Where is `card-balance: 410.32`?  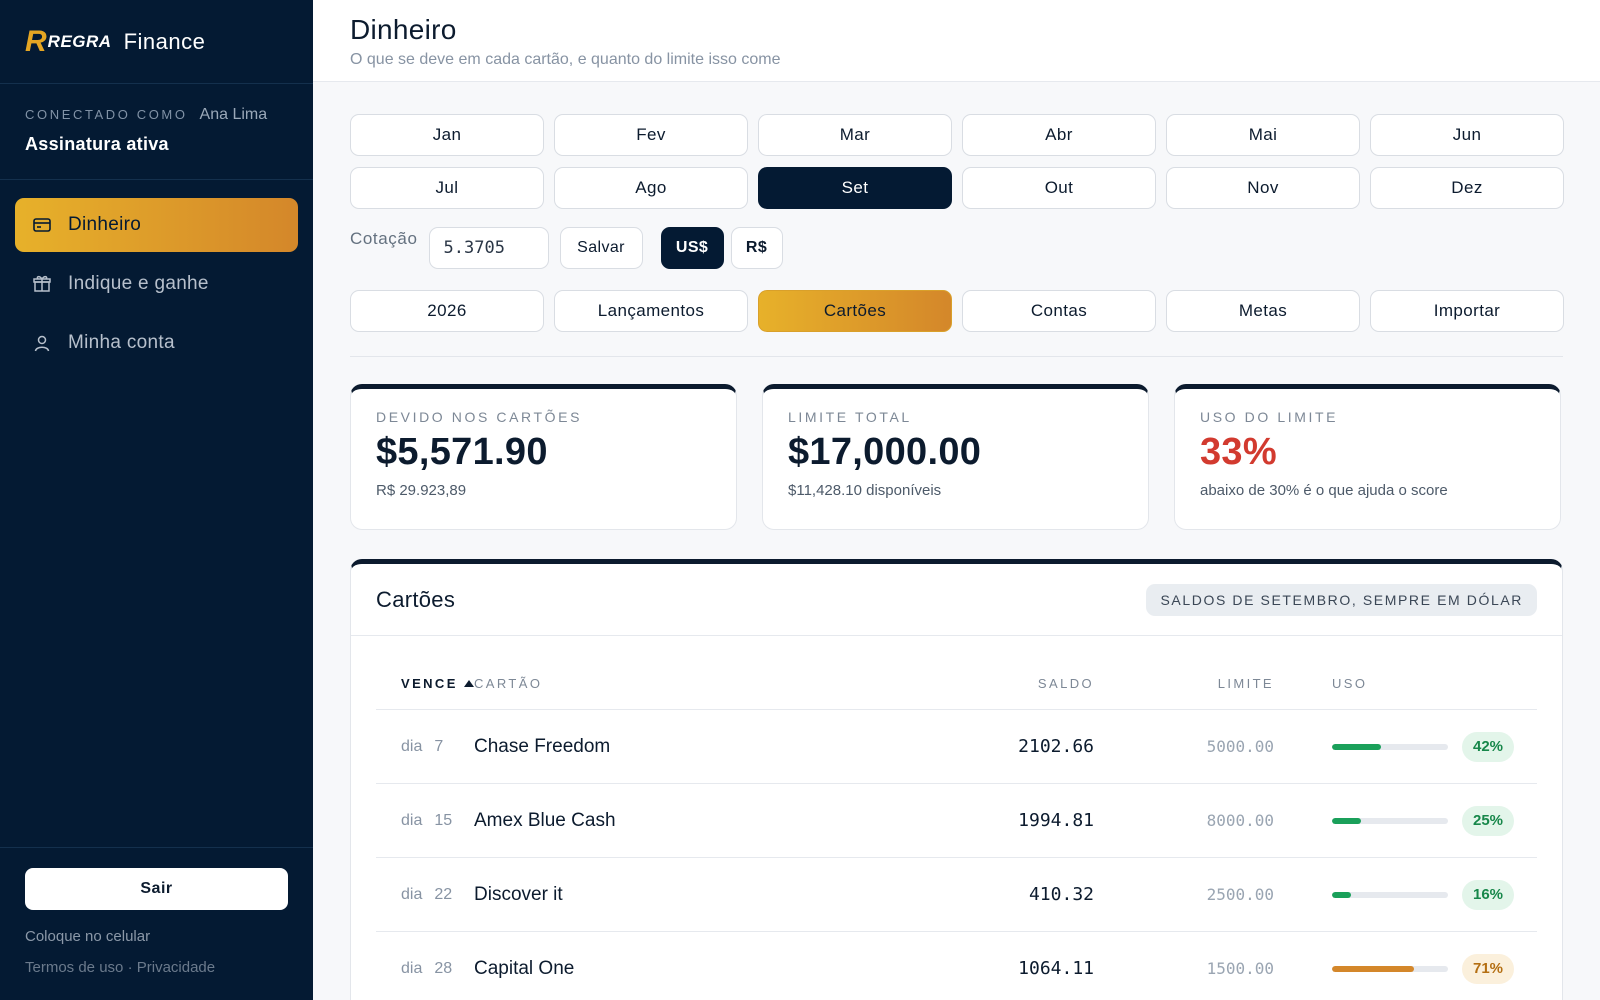
card-balance: 410.32 is located at coordinates (1061, 894).